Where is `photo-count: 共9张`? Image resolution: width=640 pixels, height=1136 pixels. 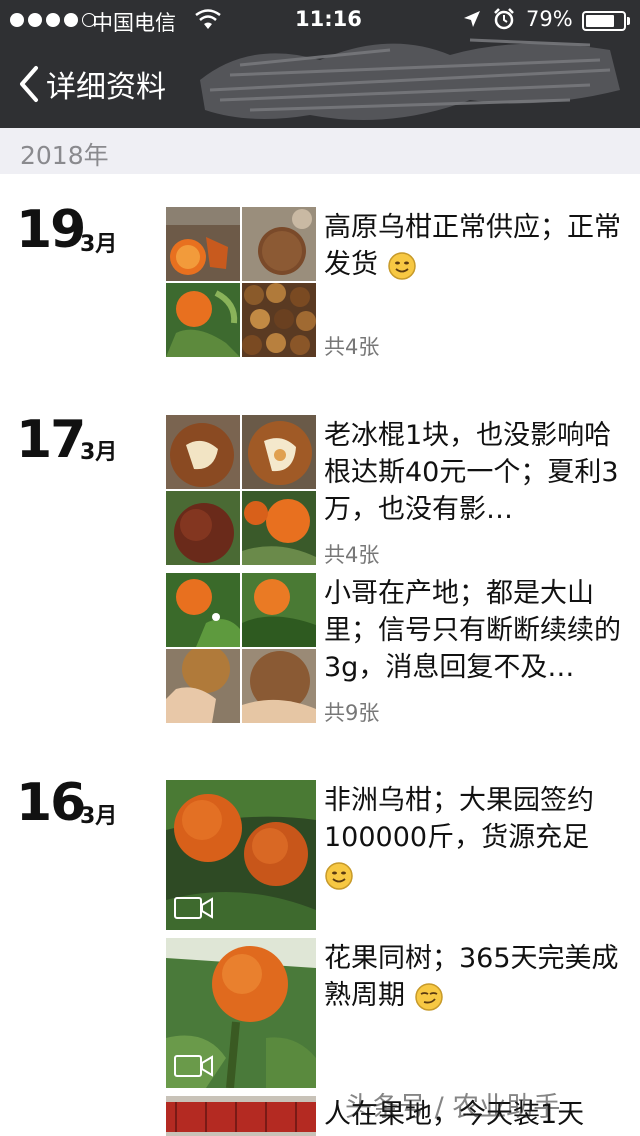 photo-count: 共9张 is located at coordinates (352, 713).